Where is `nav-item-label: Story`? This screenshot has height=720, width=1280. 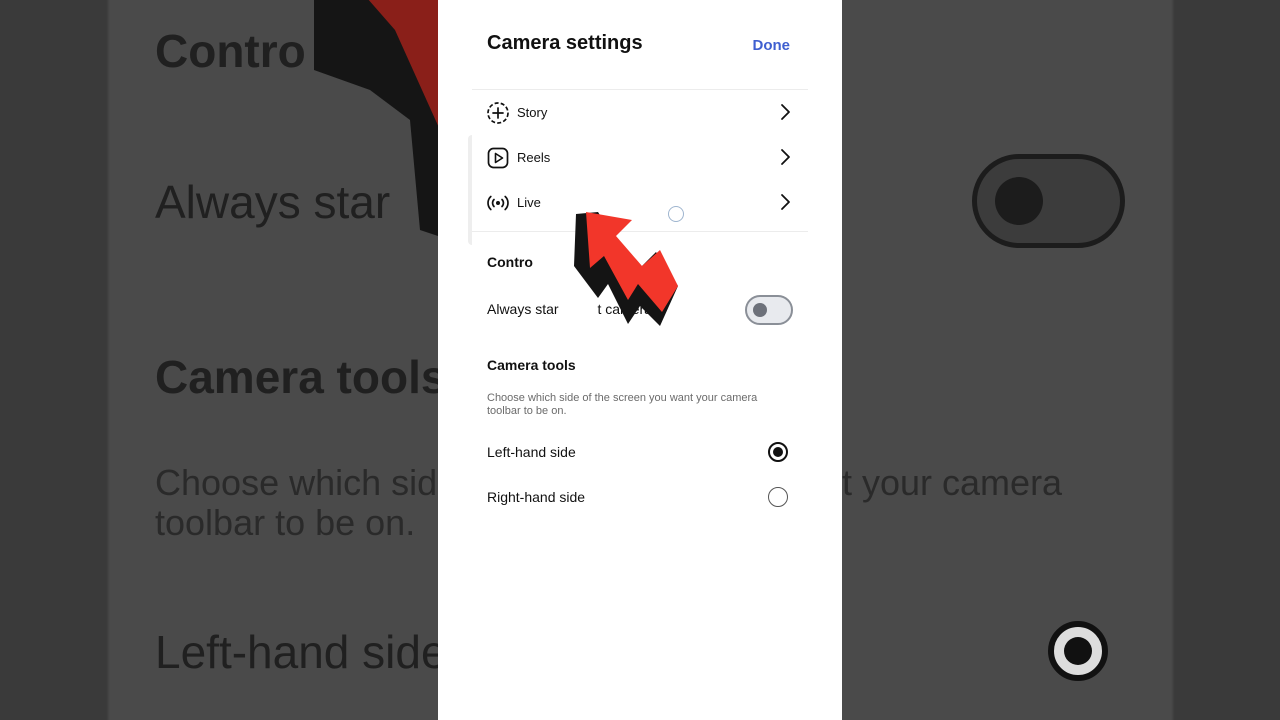 nav-item-label: Story is located at coordinates (532, 112).